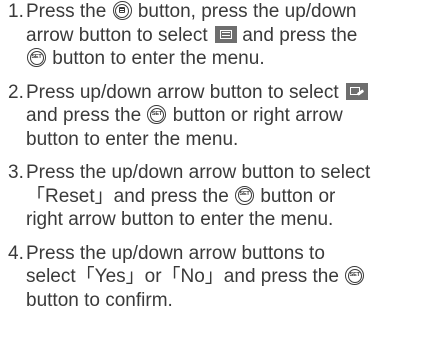 This screenshot has height=339, width=427. I want to click on step-line: SET button to enter the menu., so click(226, 59).